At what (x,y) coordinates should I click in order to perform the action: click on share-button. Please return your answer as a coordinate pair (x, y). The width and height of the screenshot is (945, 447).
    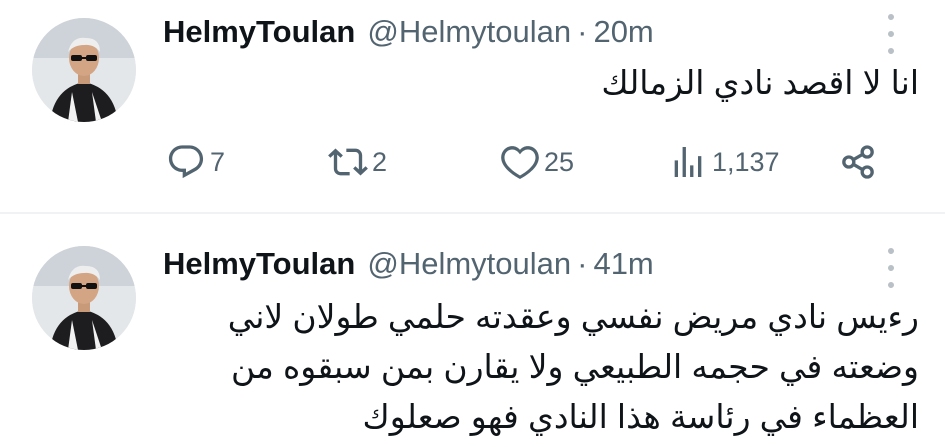
    Looking at the image, I should click on (858, 162).